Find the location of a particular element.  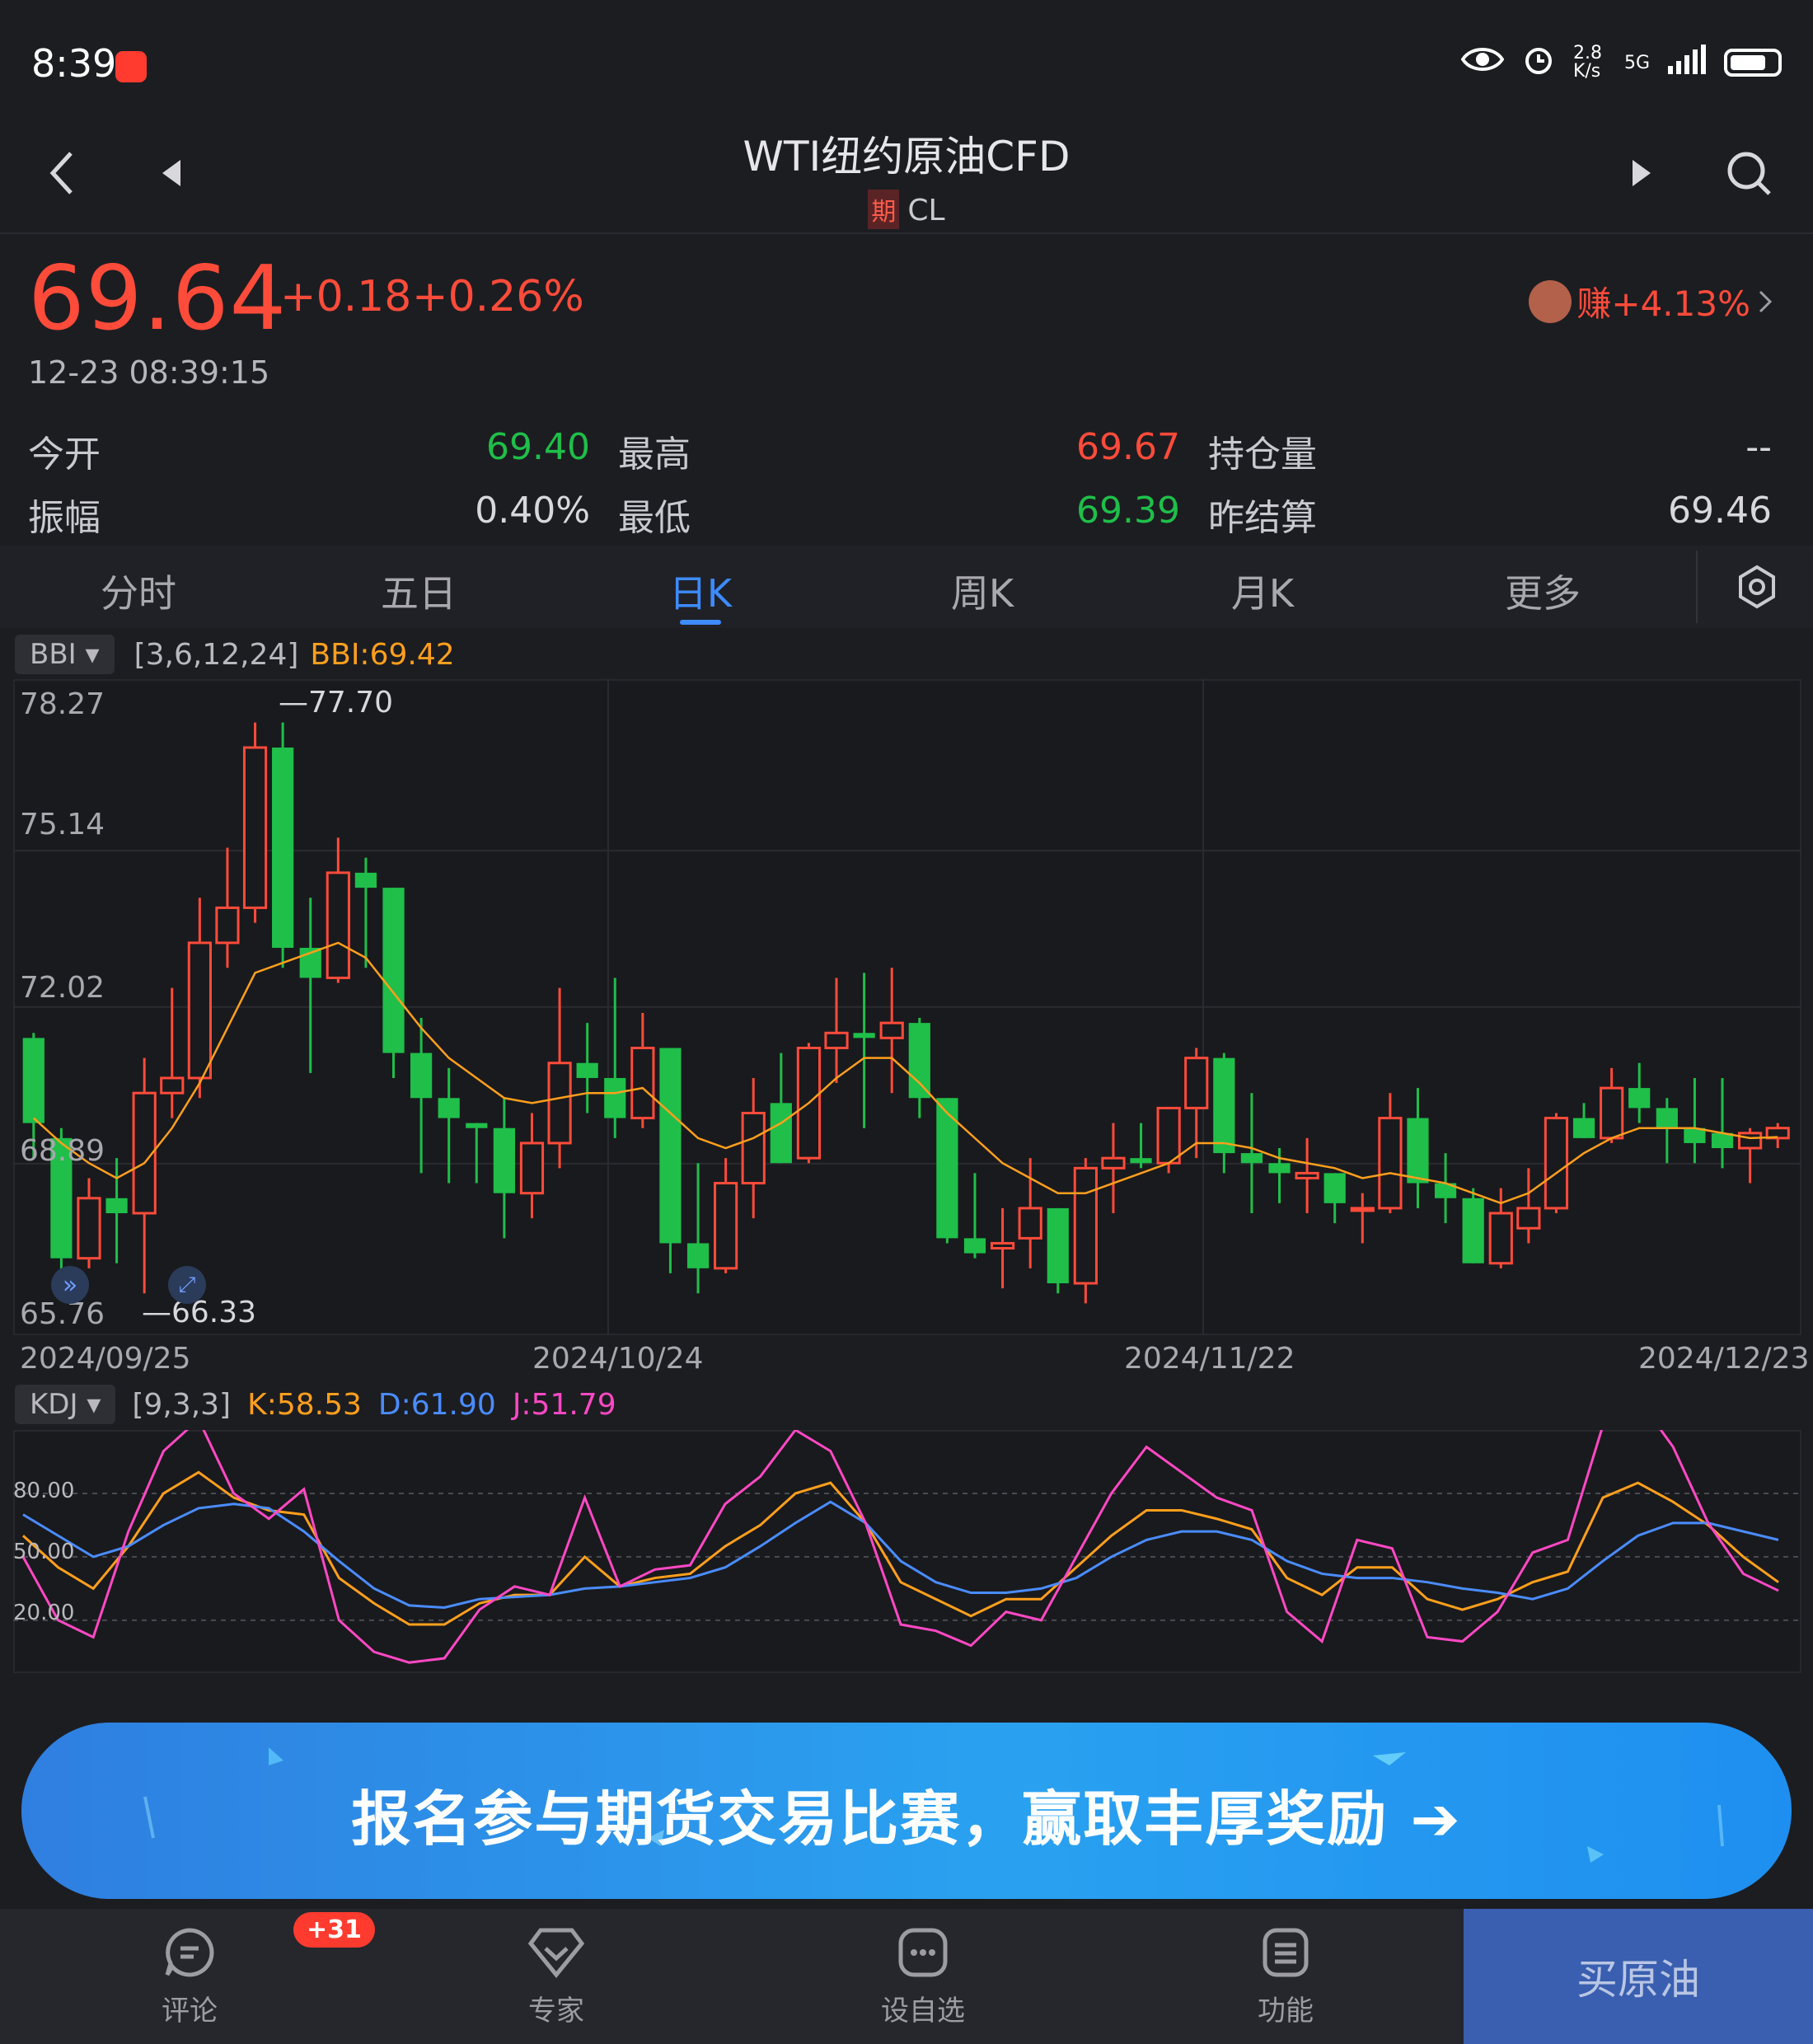

expand-chart-button: » is located at coordinates (70, 1285).